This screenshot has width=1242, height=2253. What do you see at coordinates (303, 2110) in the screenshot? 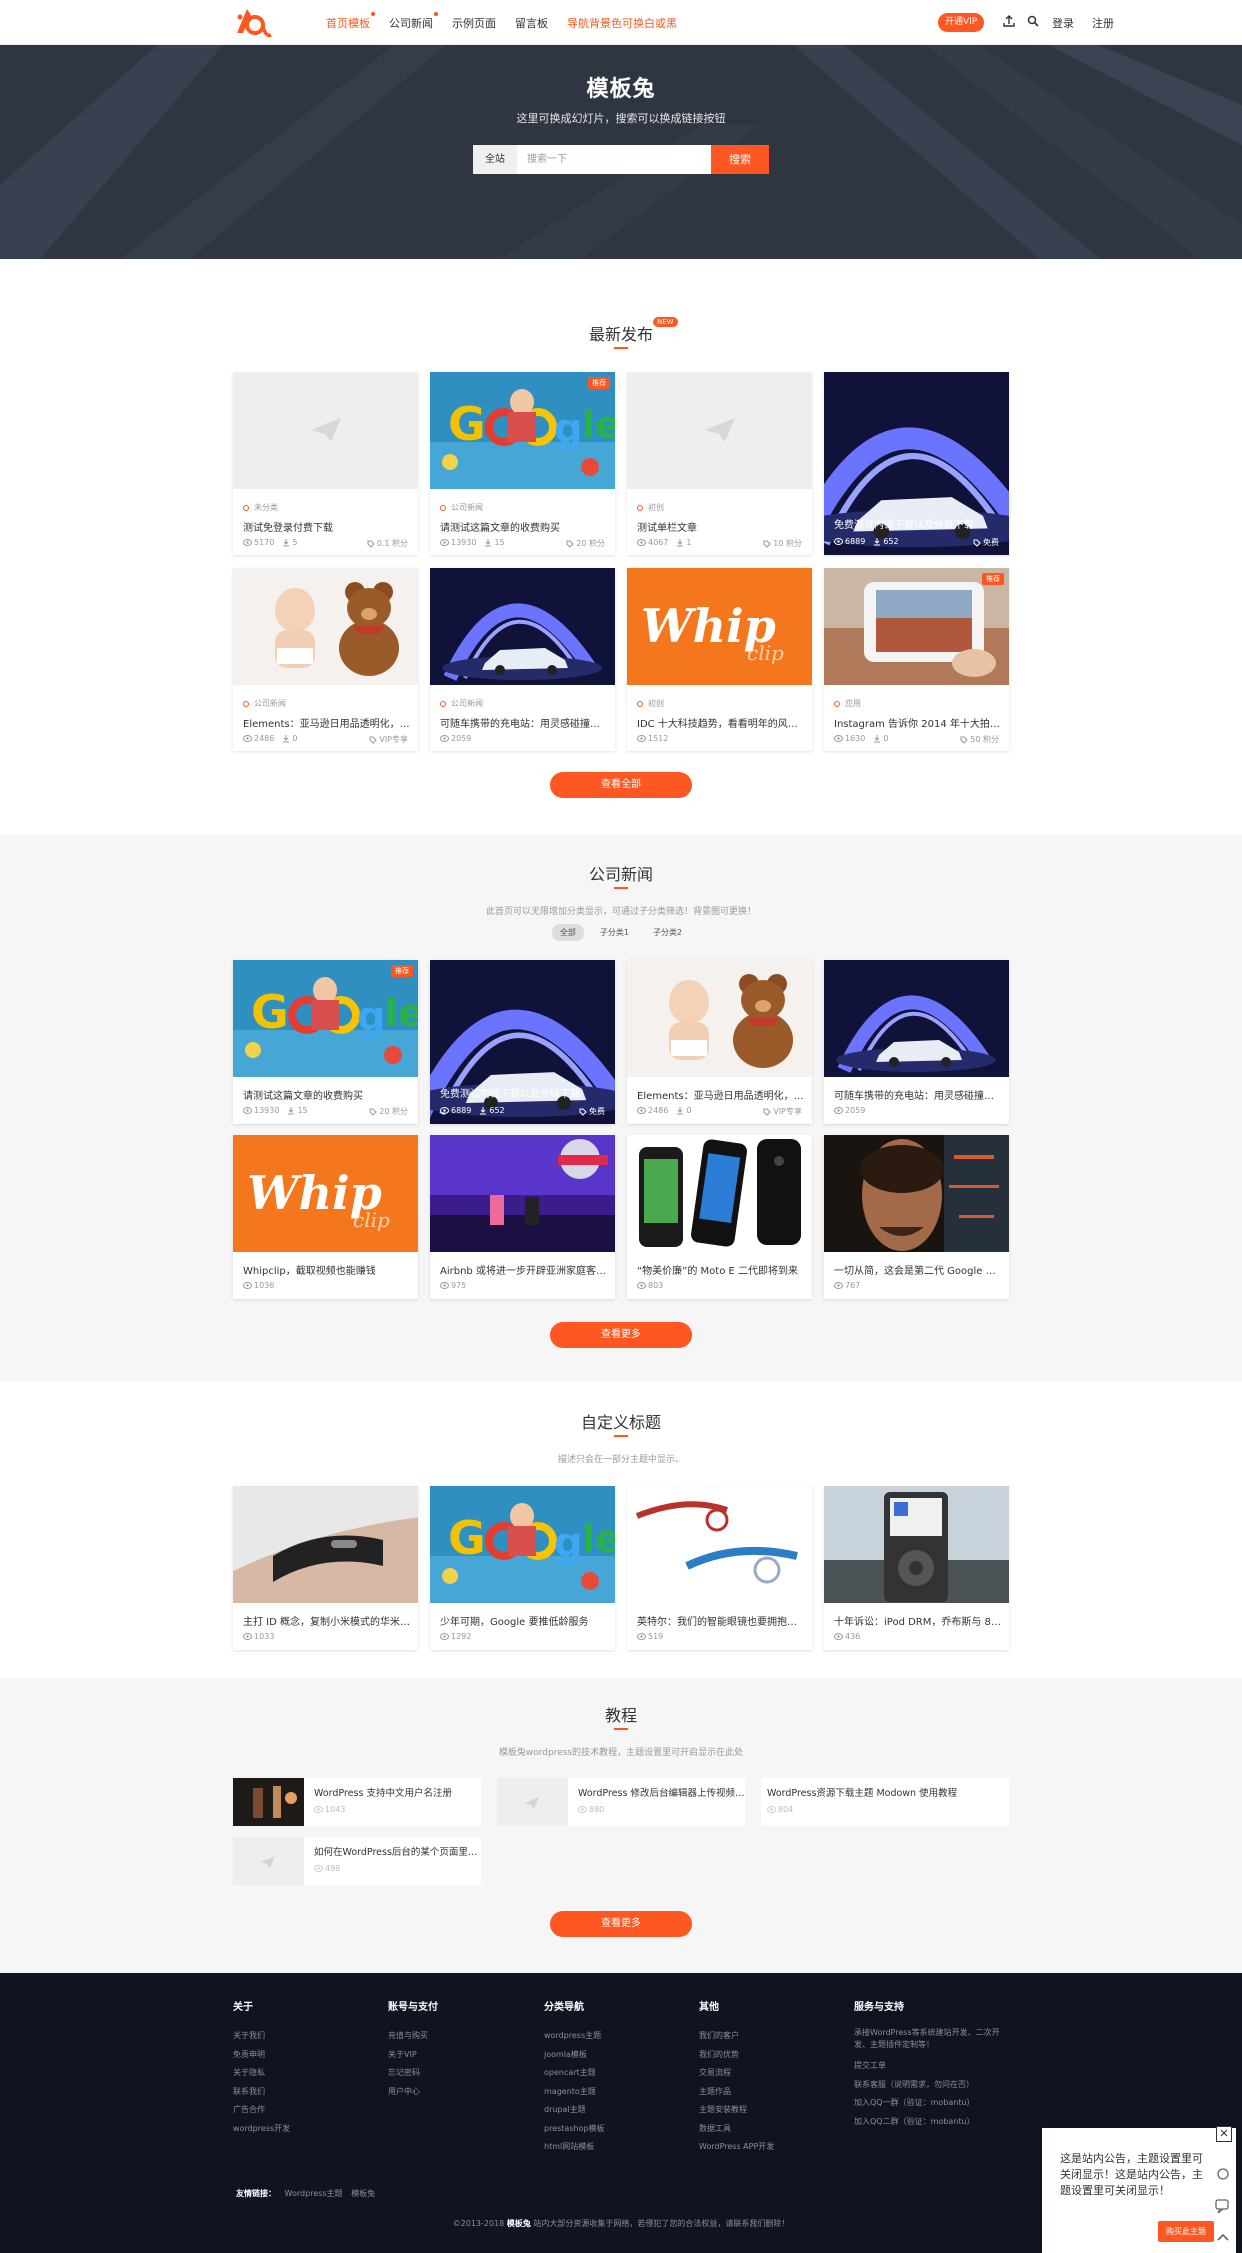
I see `footer-link: 广告合作` at bounding box center [303, 2110].